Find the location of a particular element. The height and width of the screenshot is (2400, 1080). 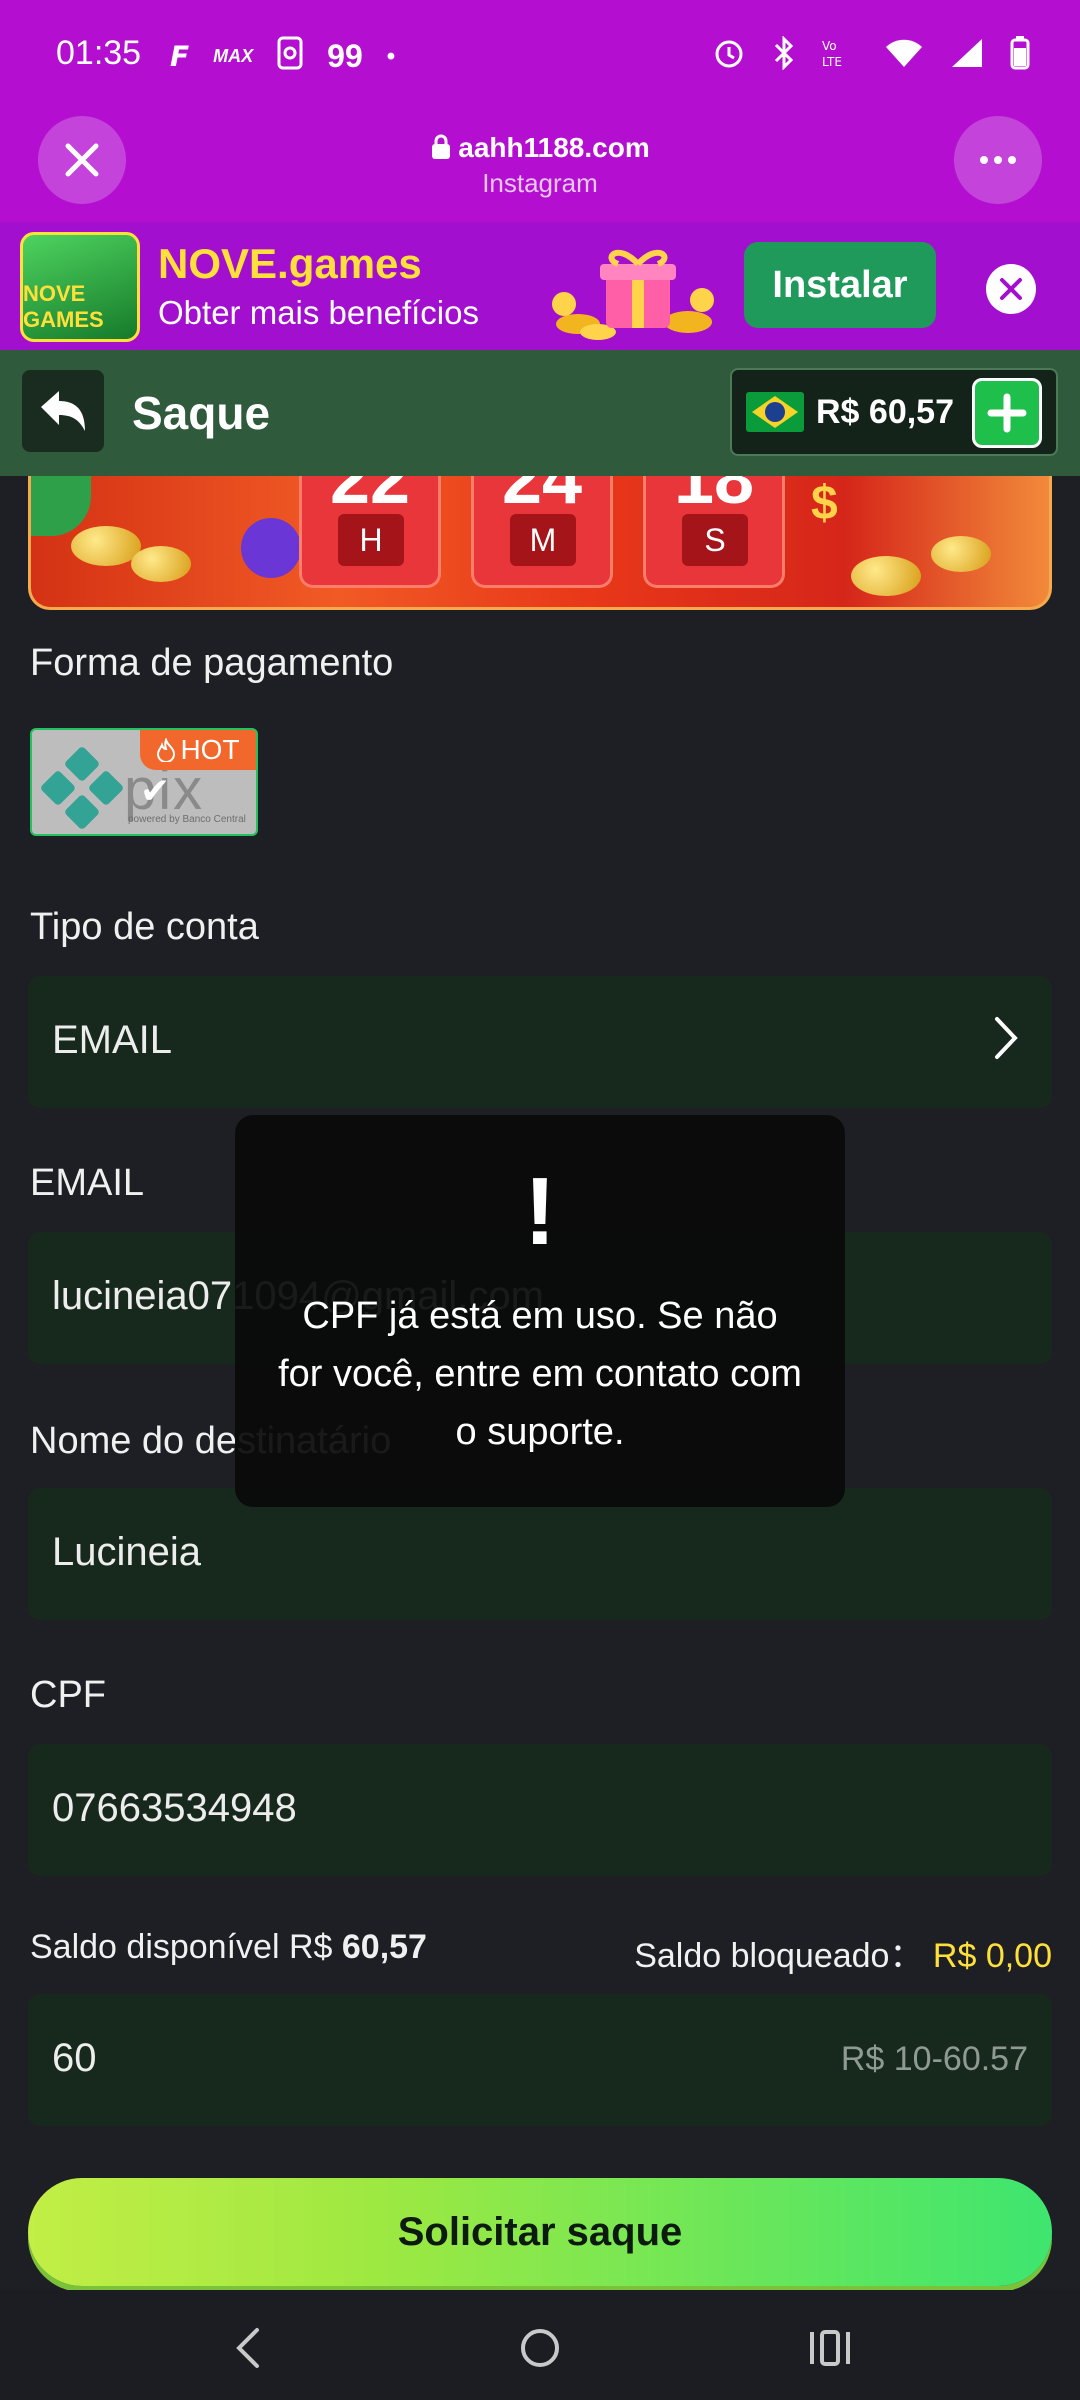

checkmark-icon: ✔ is located at coordinates (155, 790).